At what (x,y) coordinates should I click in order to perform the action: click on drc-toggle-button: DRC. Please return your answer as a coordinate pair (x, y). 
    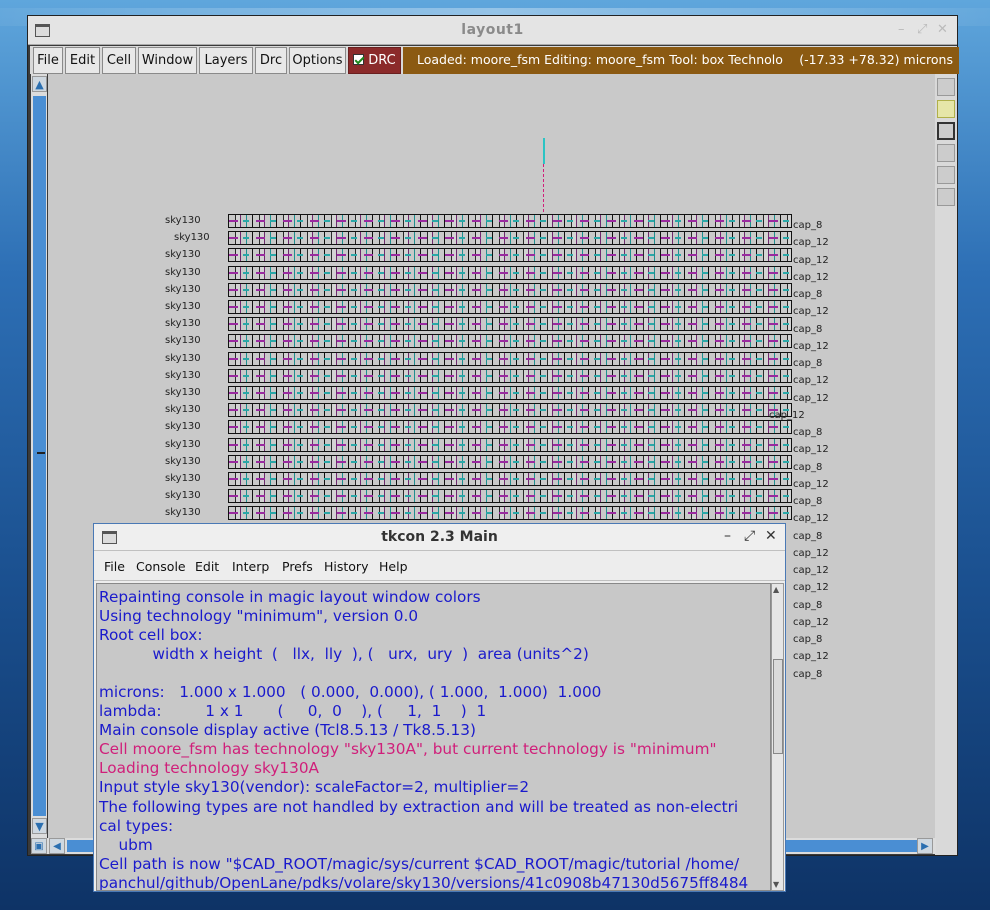
    Looking at the image, I should click on (374, 60).